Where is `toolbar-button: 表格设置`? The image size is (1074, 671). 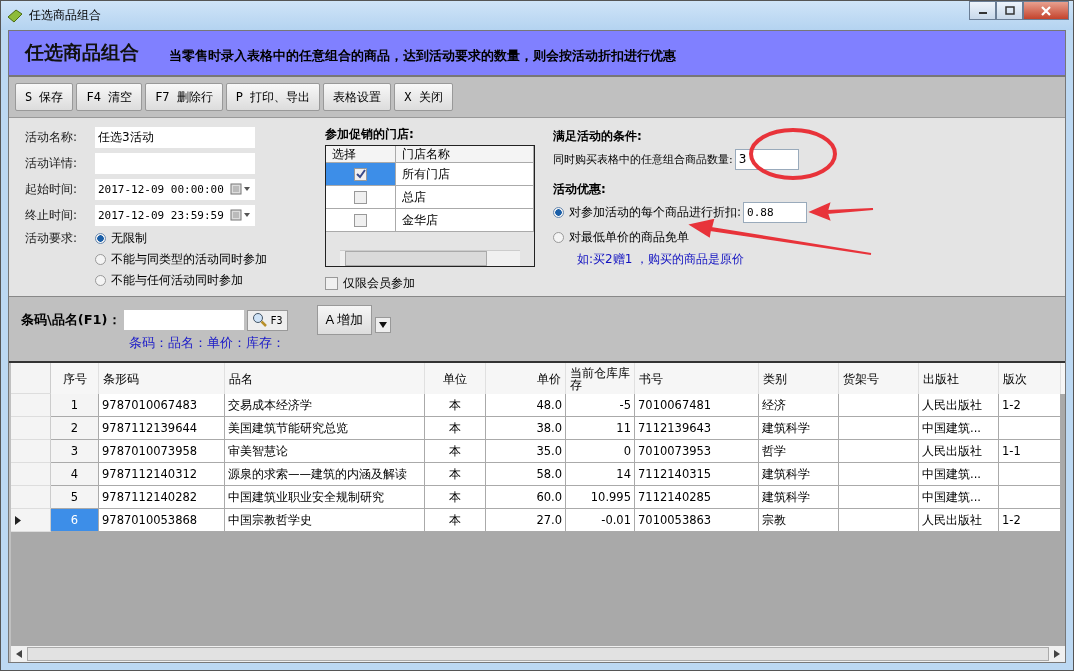
toolbar-button: 表格设置 is located at coordinates (357, 97).